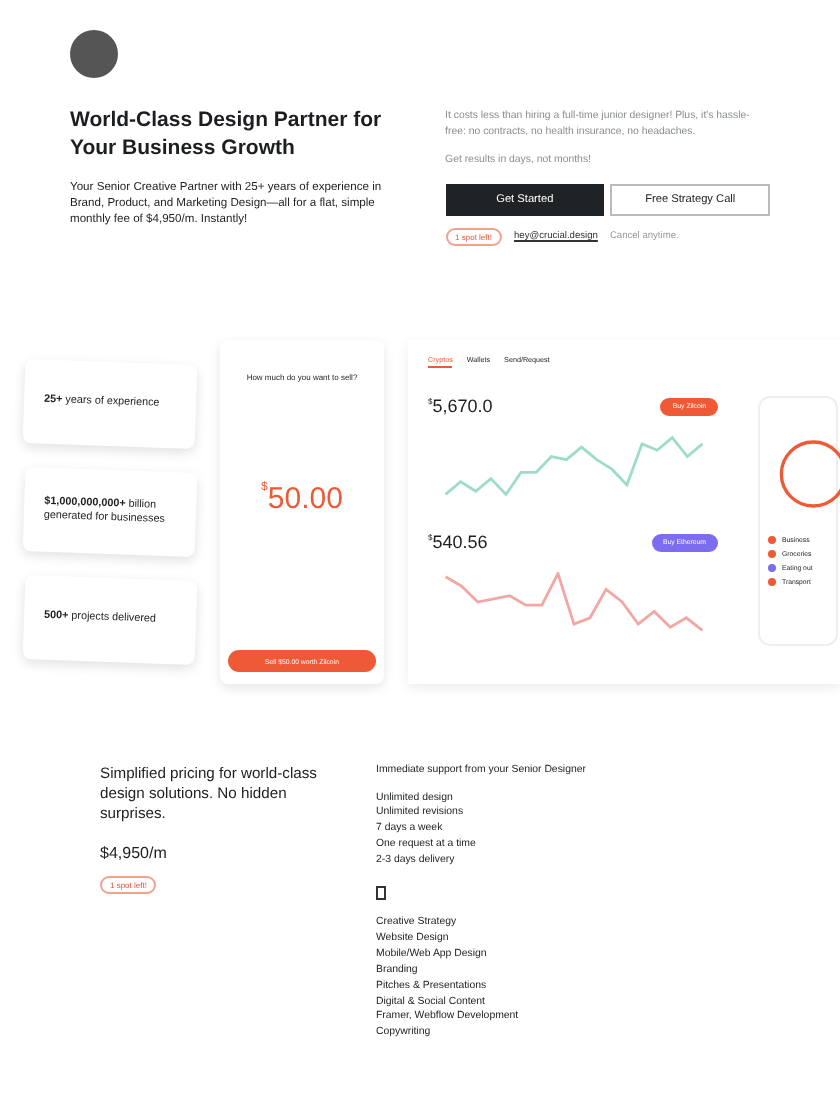 This screenshot has height=1120, width=840. I want to click on sell-amount: 50.00, so click(305, 499).